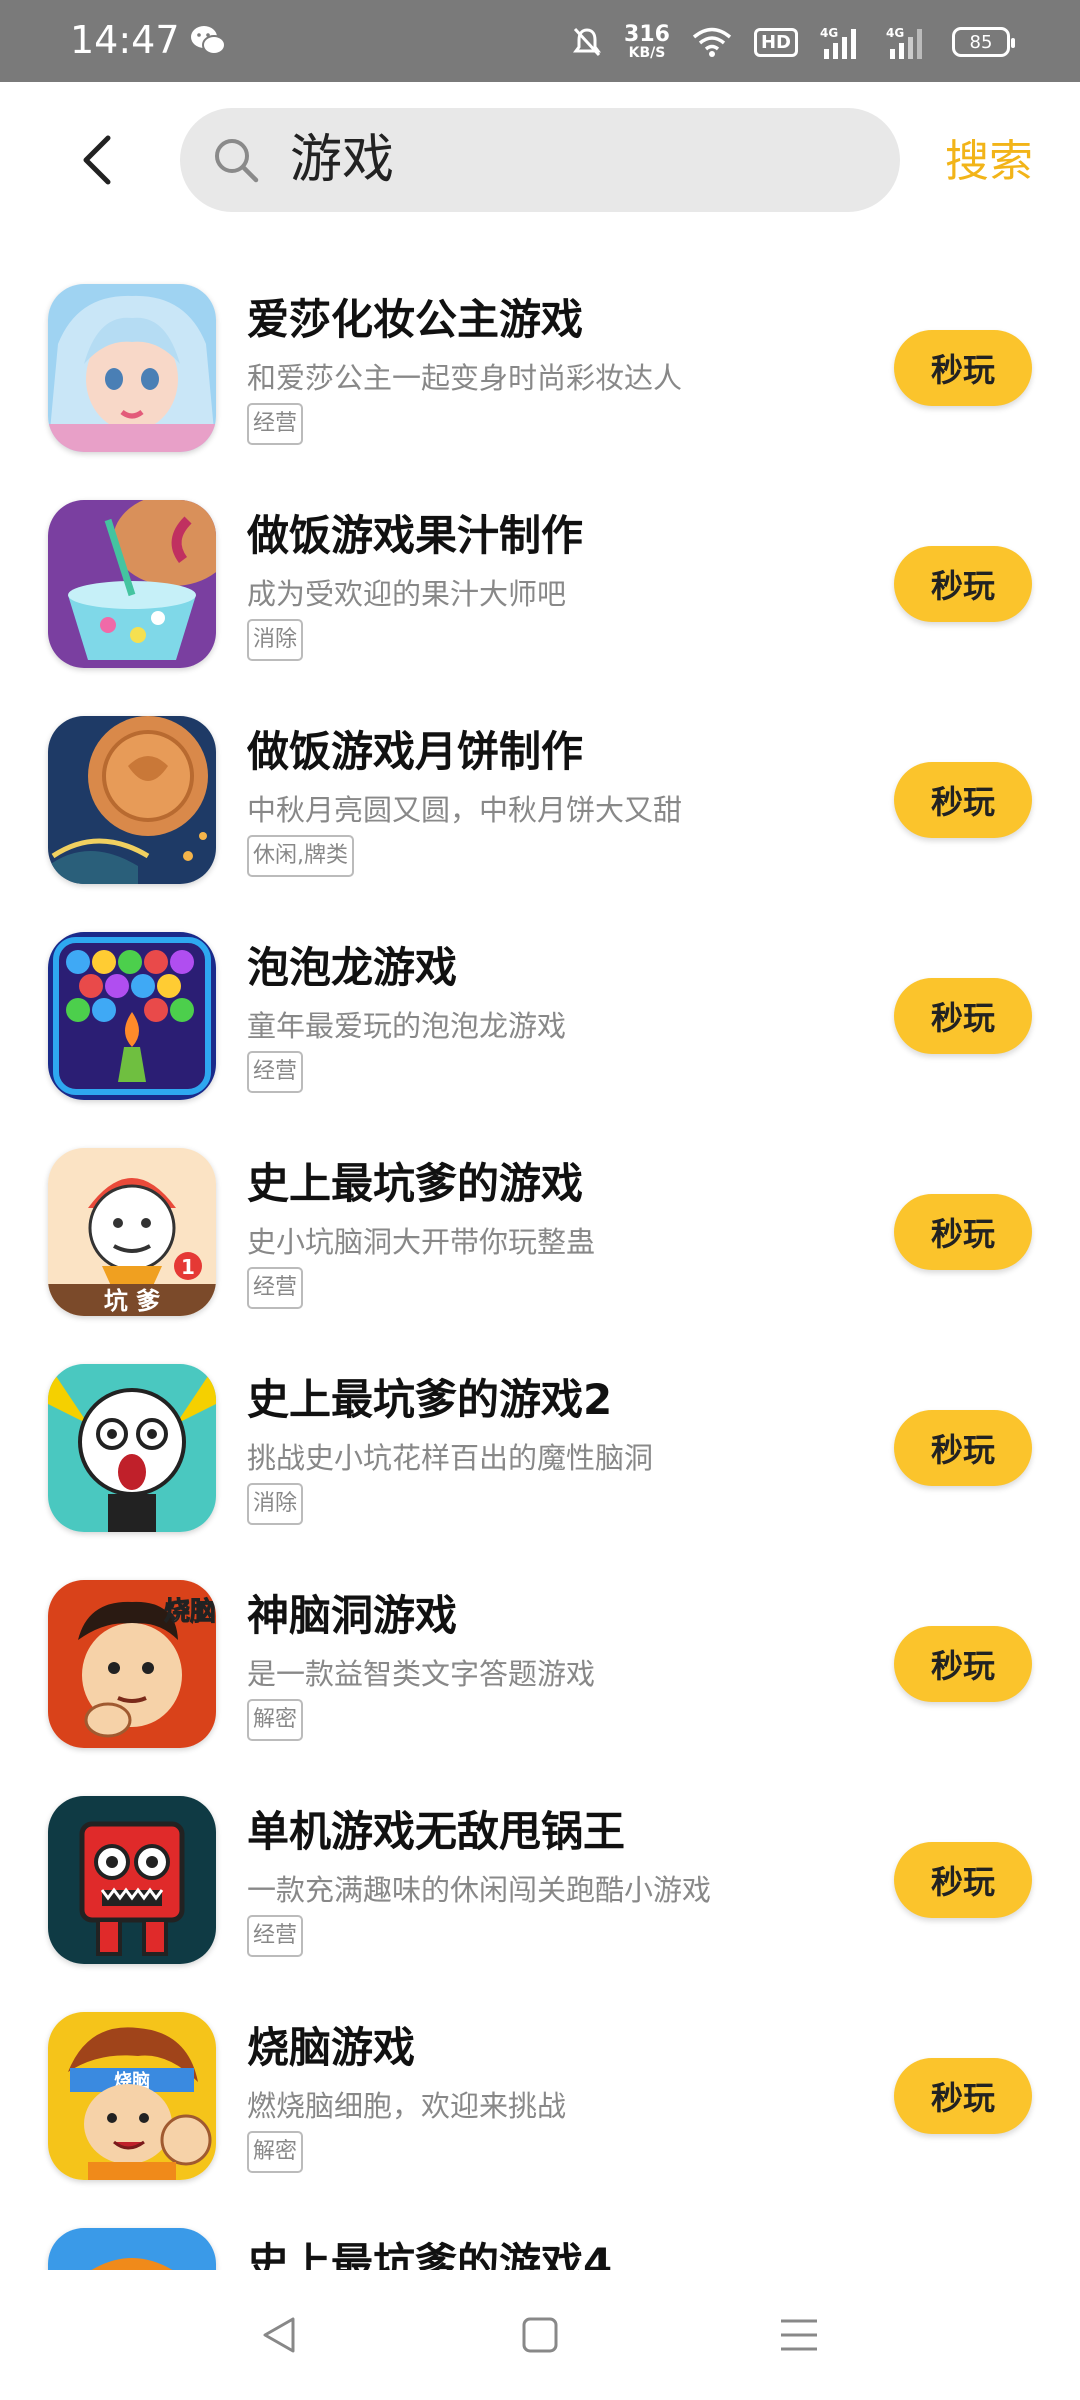 The width and height of the screenshot is (1080, 2400). Describe the element at coordinates (540, 41) in the screenshot. I see `status-bar: 14:47 316 KB/S HD 4G 4G 85` at that location.